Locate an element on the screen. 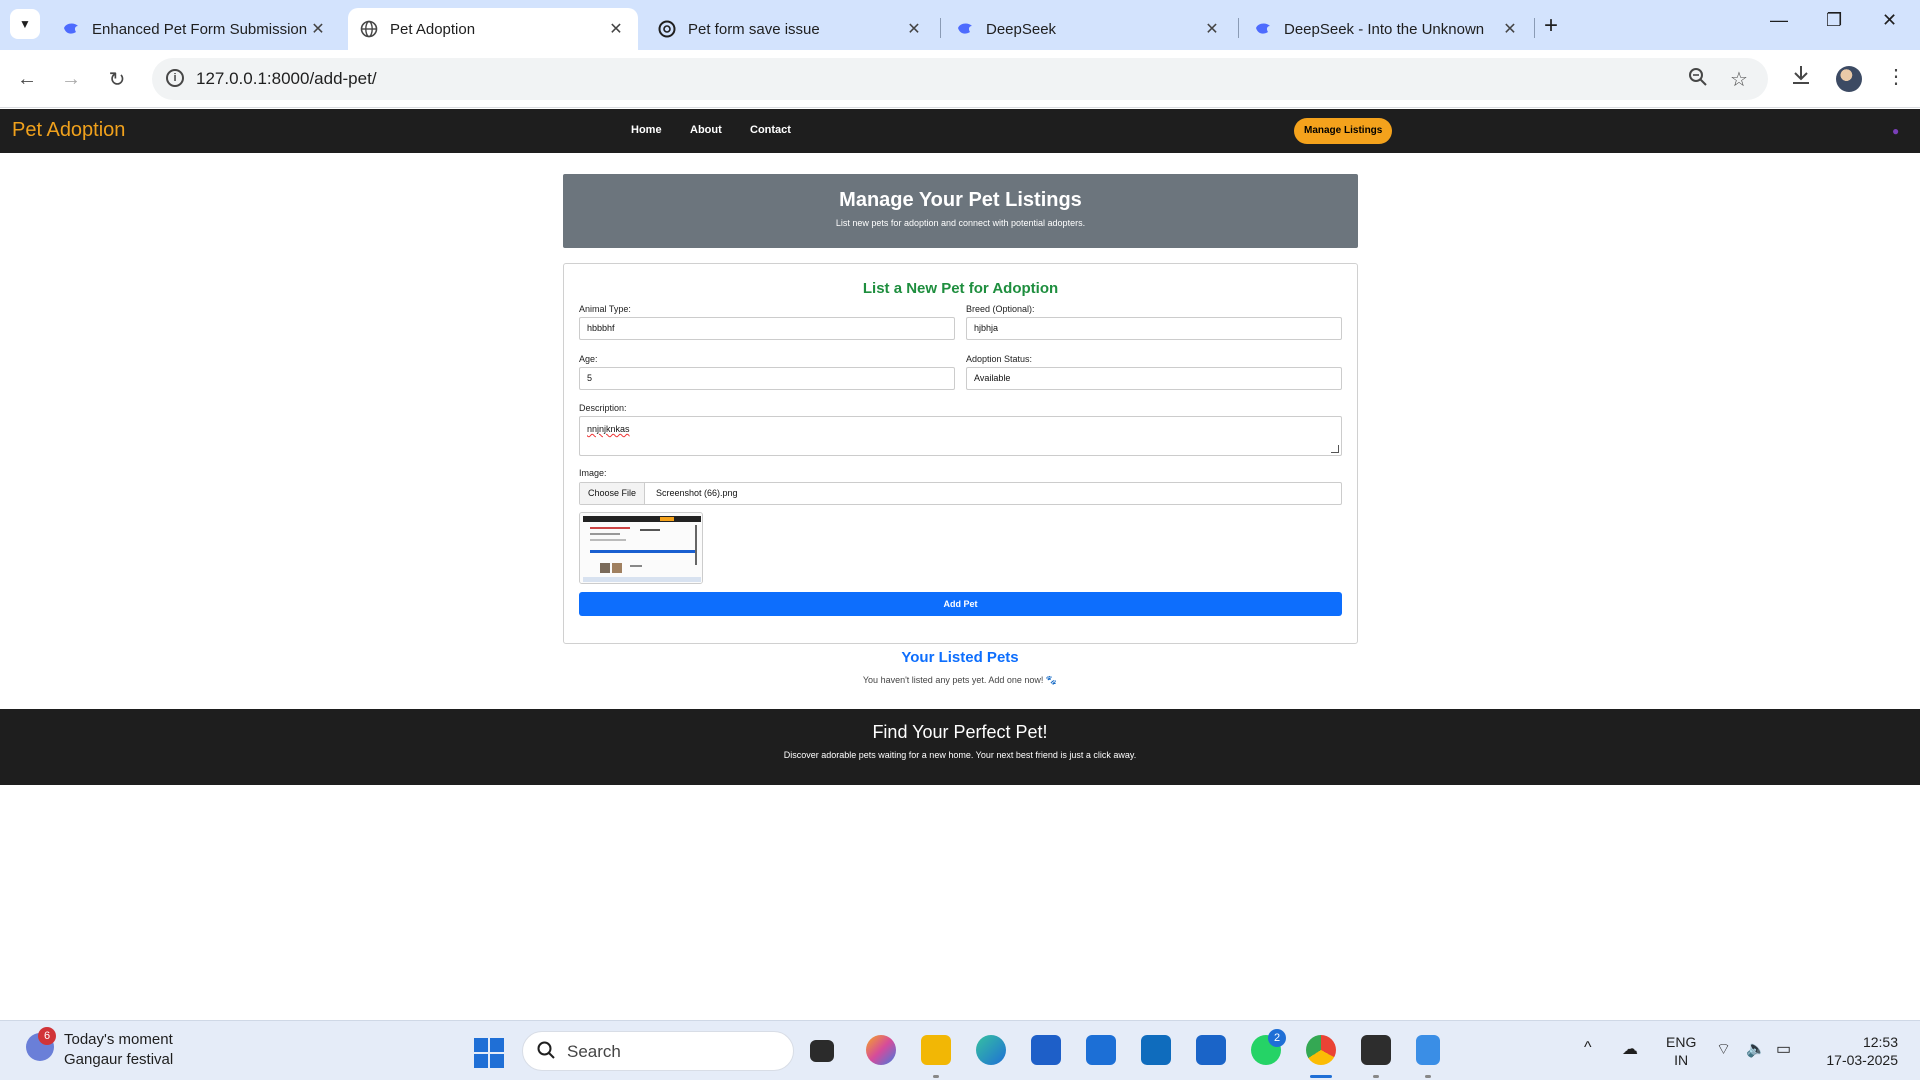 This screenshot has width=1920, height=1080. tab-search-button: ▼ is located at coordinates (25, 24).